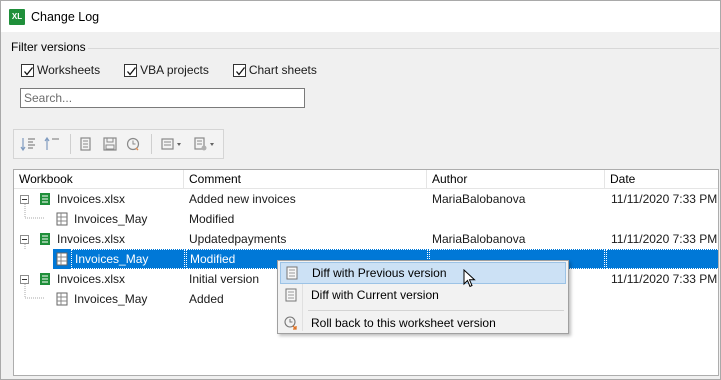 The image size is (721, 380). Describe the element at coordinates (662, 259) in the screenshot. I see `date-cell` at that location.